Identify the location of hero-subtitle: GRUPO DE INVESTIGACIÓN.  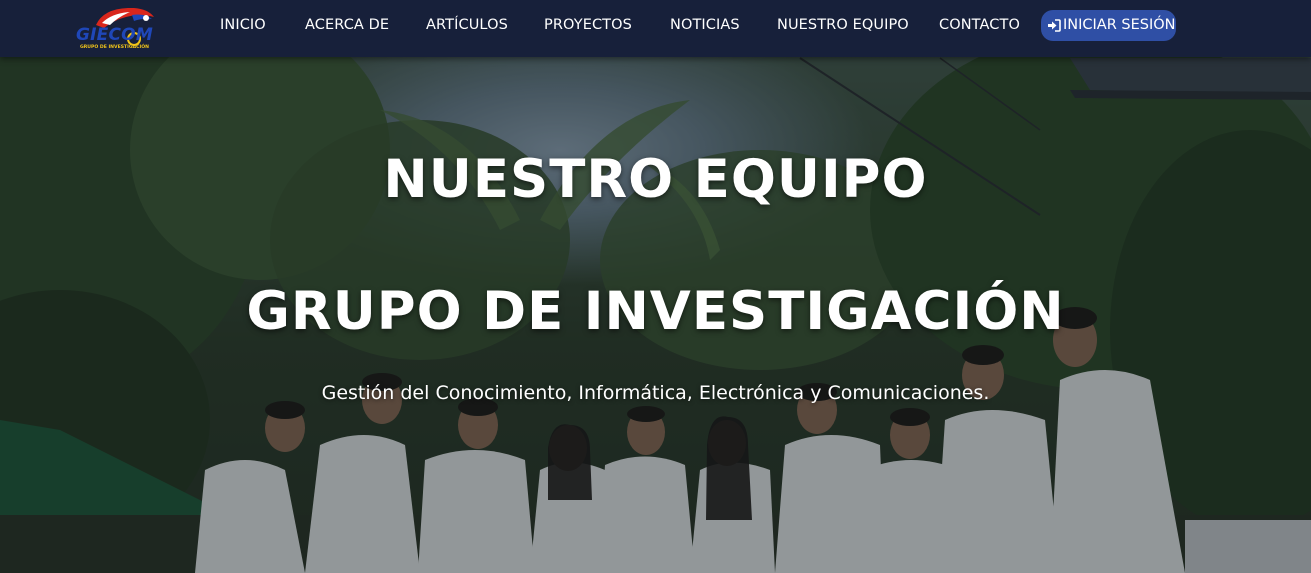
(655, 311).